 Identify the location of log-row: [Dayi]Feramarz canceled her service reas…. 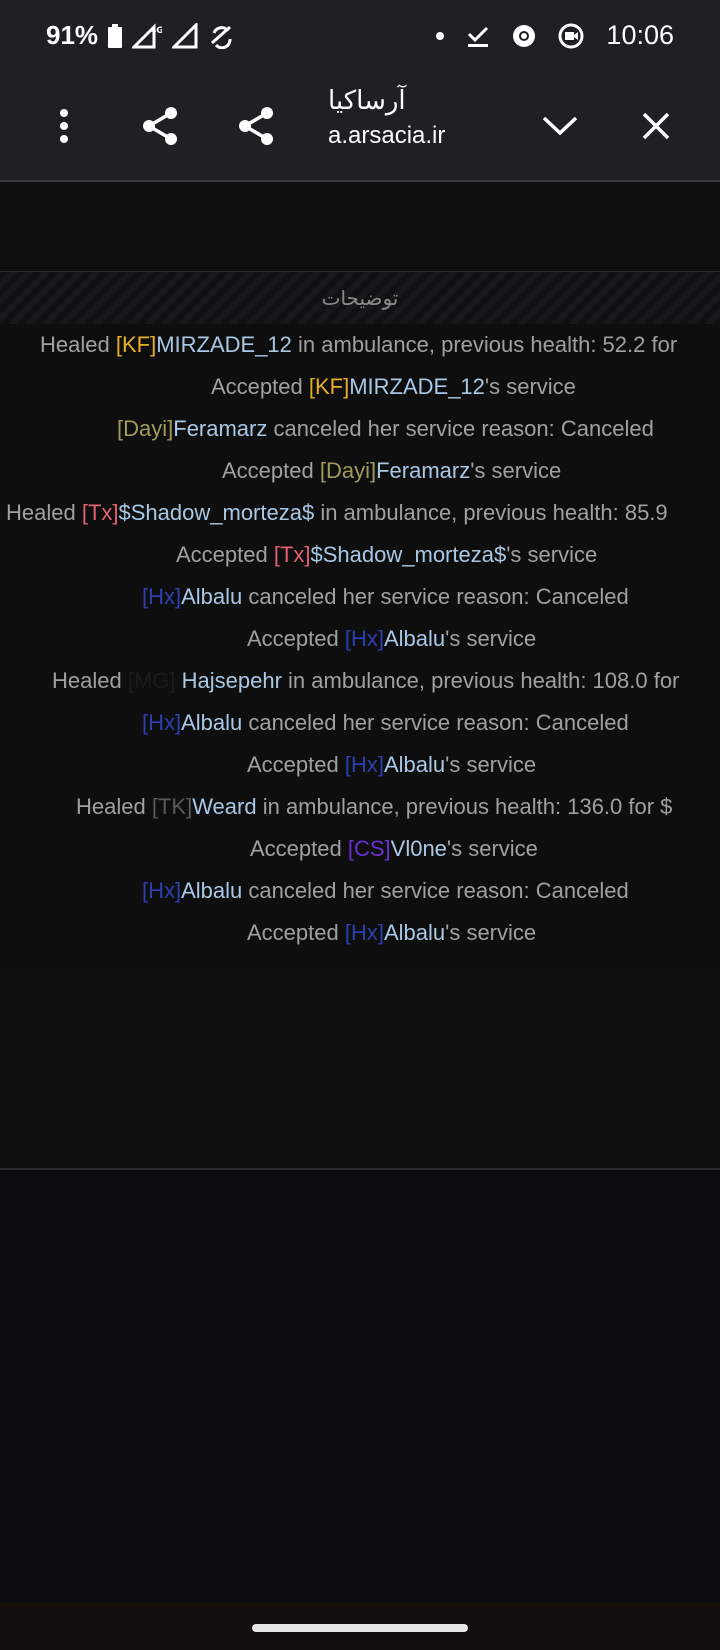
(385, 429).